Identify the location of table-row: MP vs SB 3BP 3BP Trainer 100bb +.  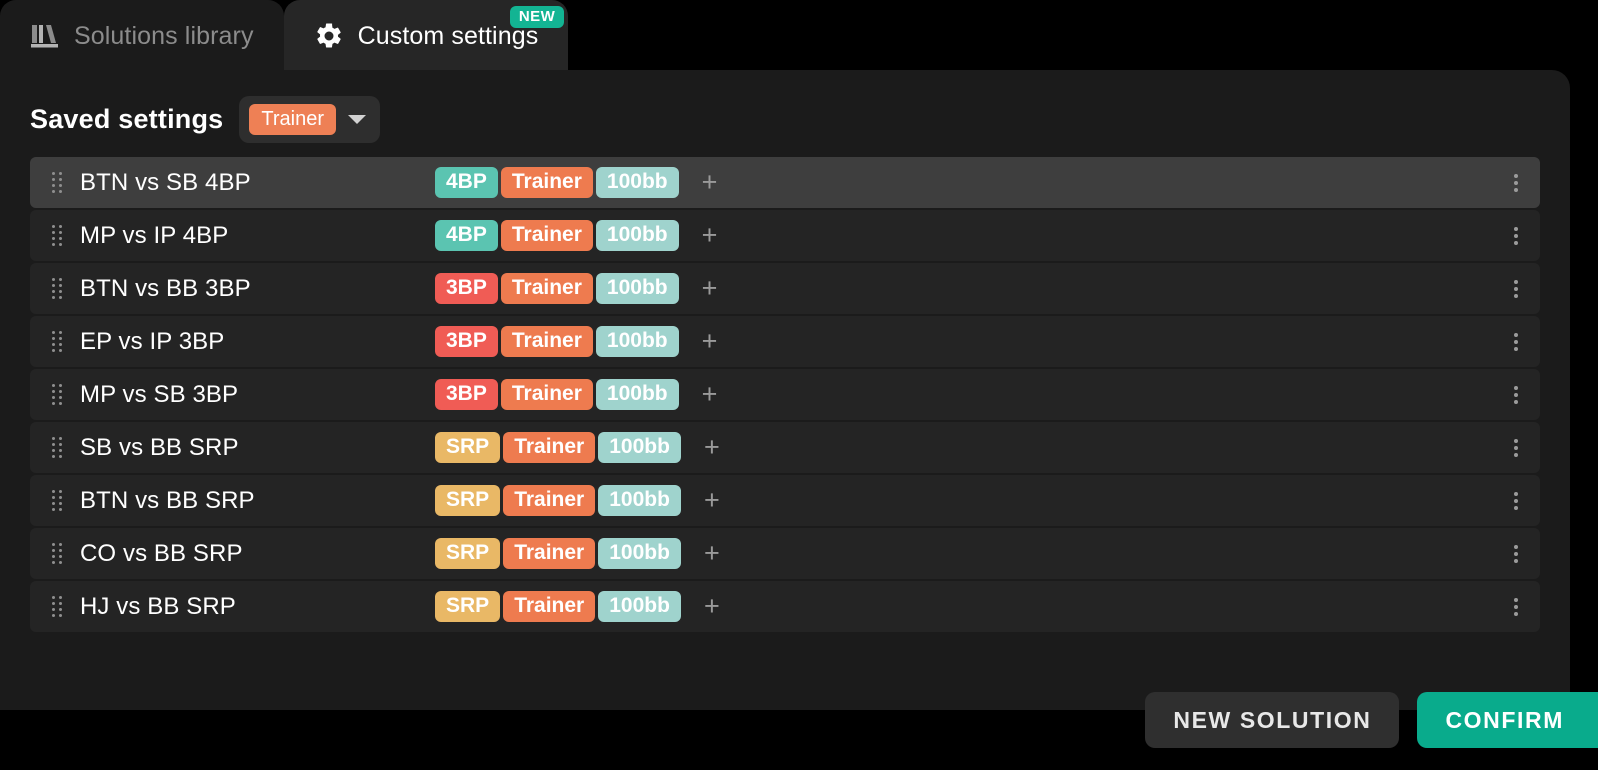
(785, 394).